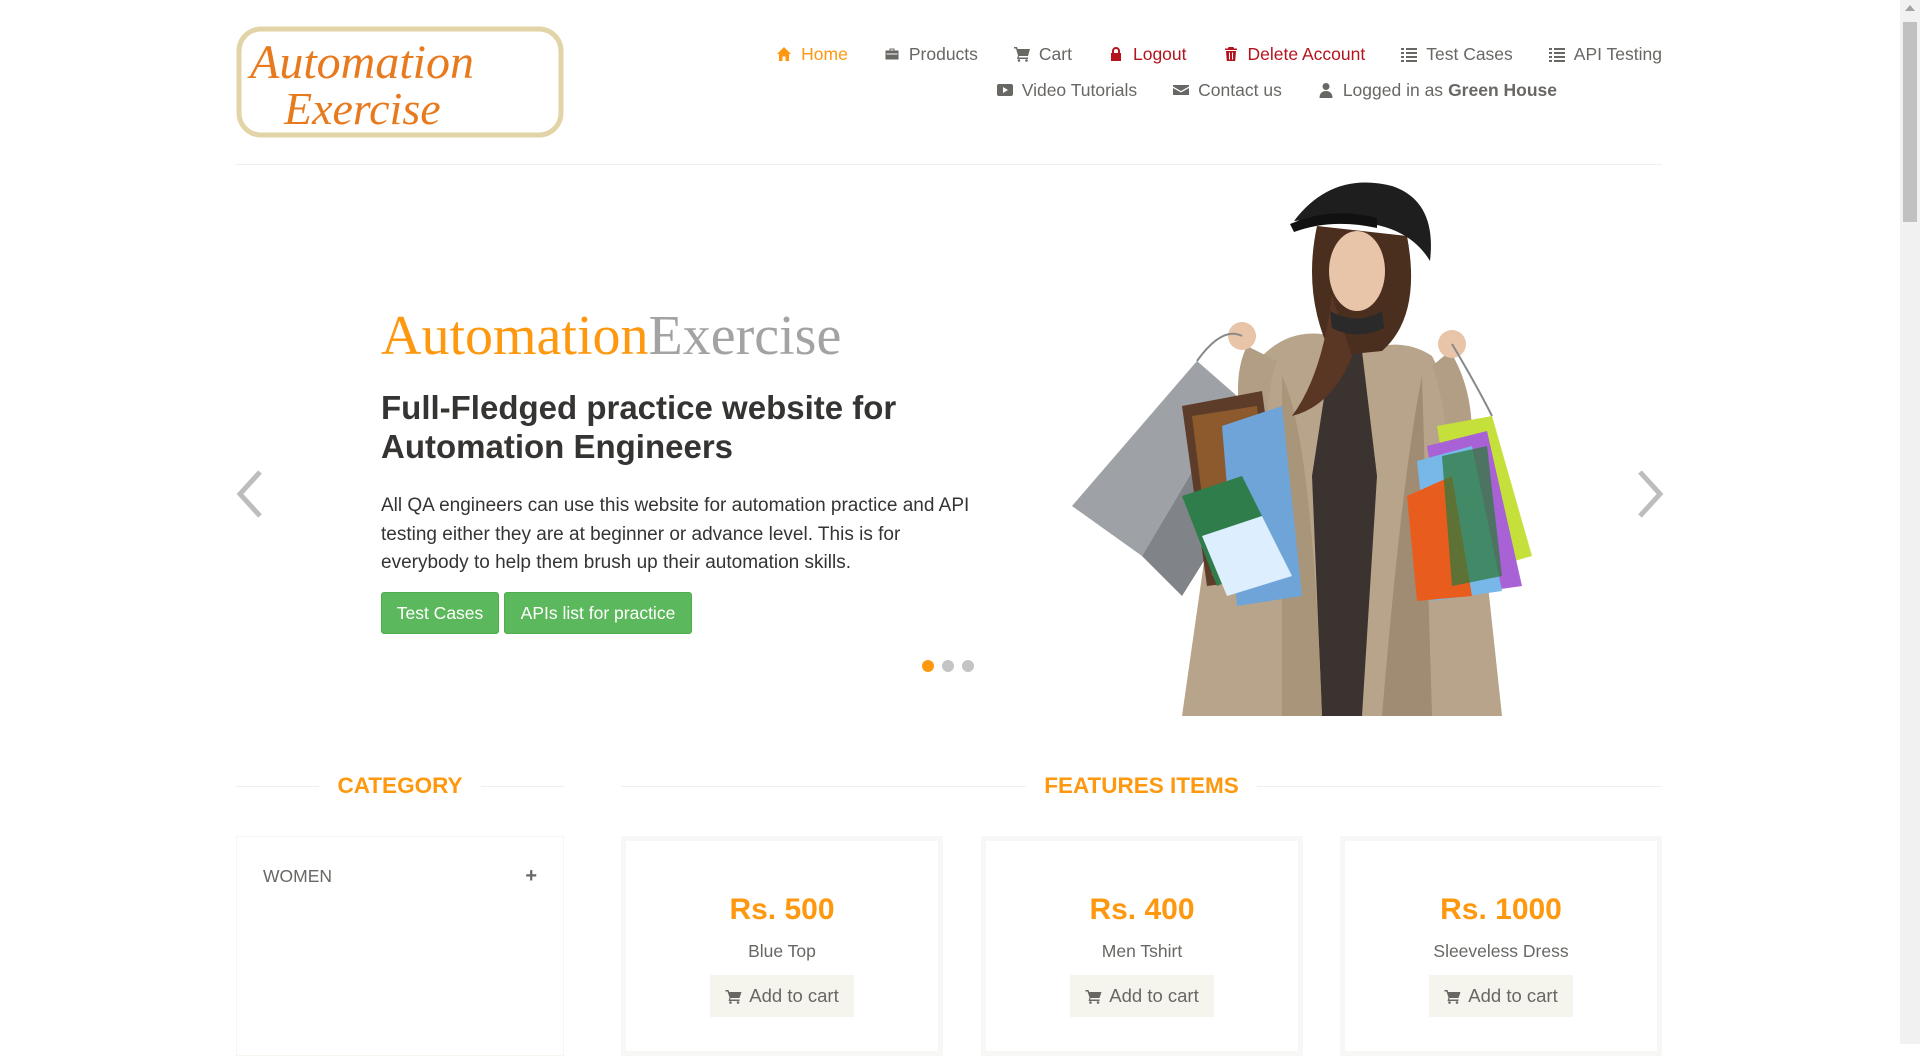  I want to click on logo-line1: Automation, so click(360, 62).